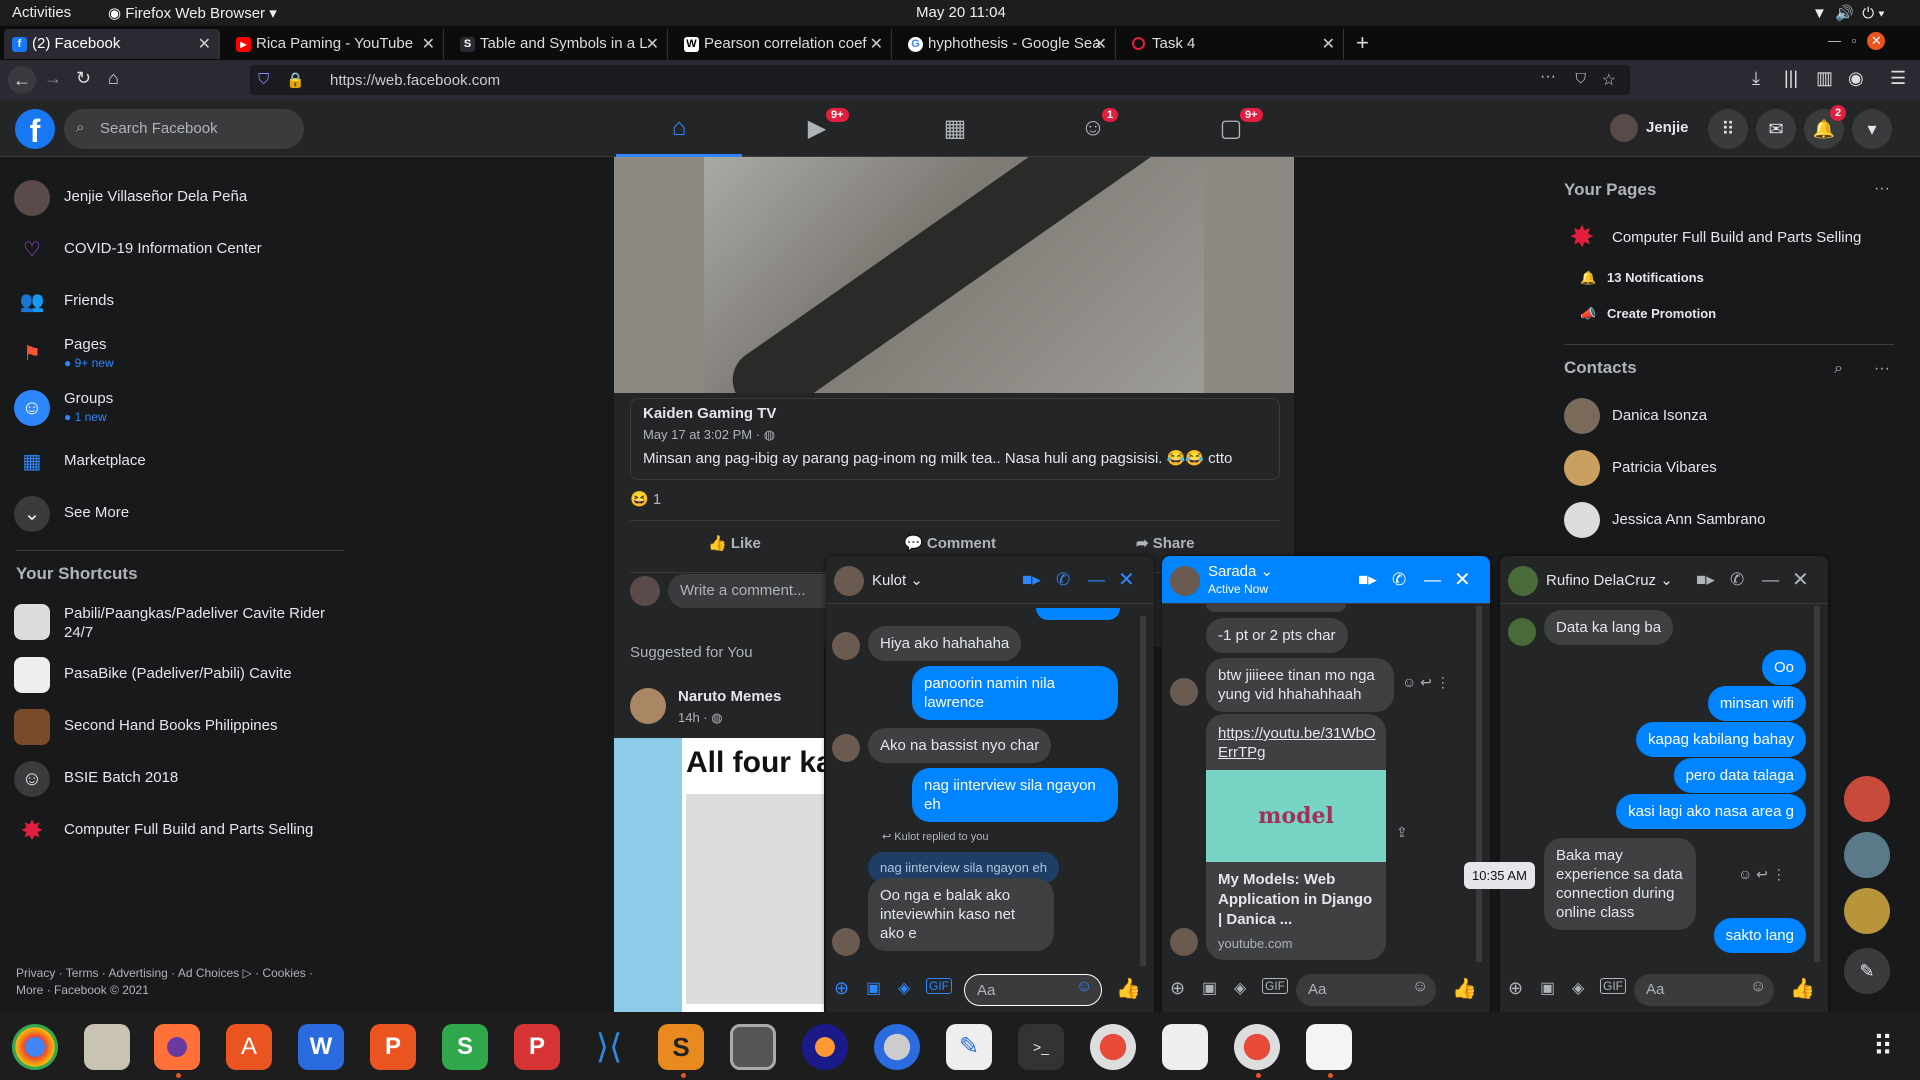 Image resolution: width=1920 pixels, height=1080 pixels. I want to click on bookmark-star-icon: ☆, so click(1609, 80).